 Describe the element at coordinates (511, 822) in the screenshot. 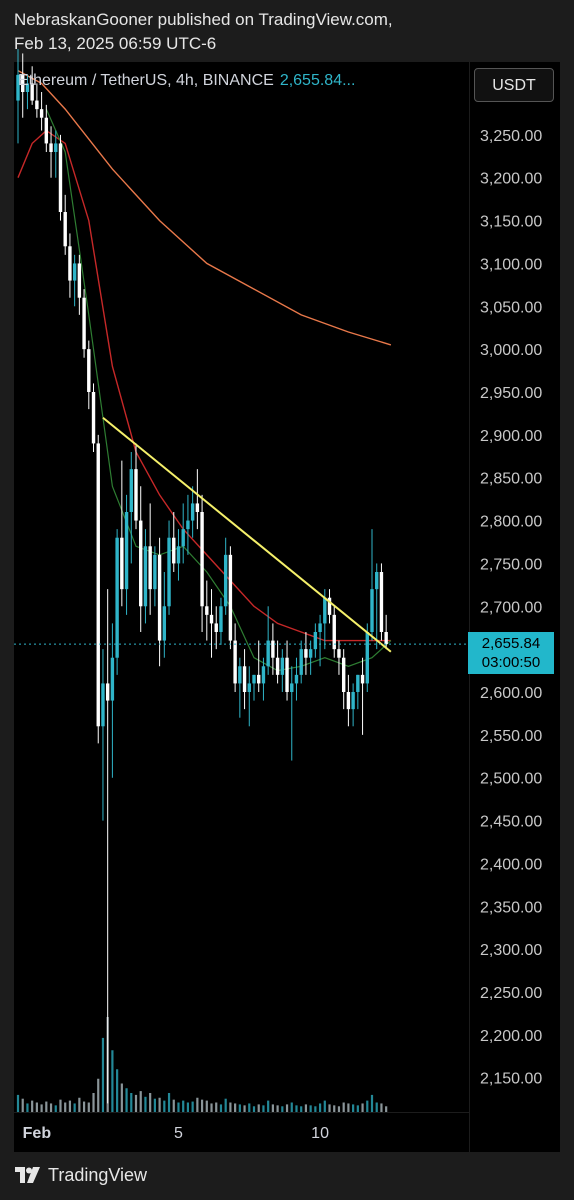

I see `price-tick-label: 2,450.00` at that location.